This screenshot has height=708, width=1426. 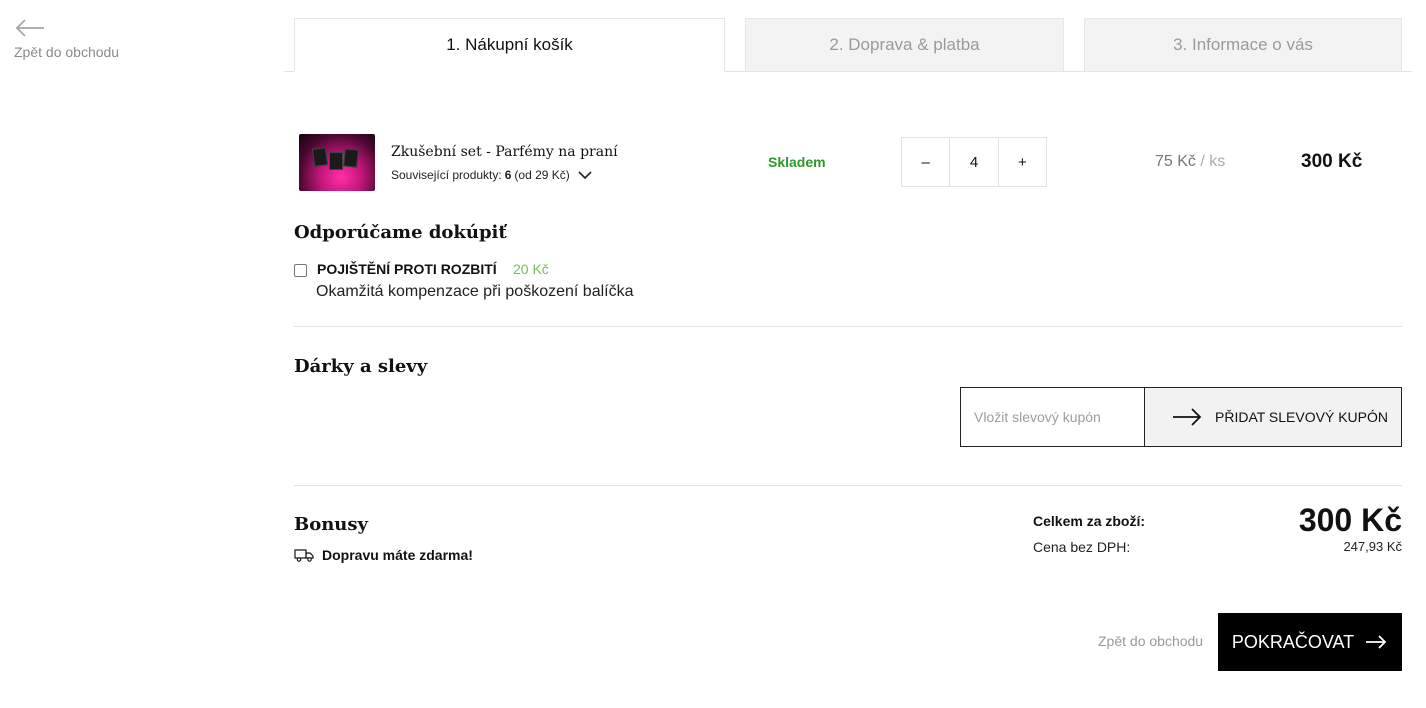 What do you see at coordinates (66, 39) in the screenshot?
I see `back-to-shop-link: Zpět do obchodu` at bounding box center [66, 39].